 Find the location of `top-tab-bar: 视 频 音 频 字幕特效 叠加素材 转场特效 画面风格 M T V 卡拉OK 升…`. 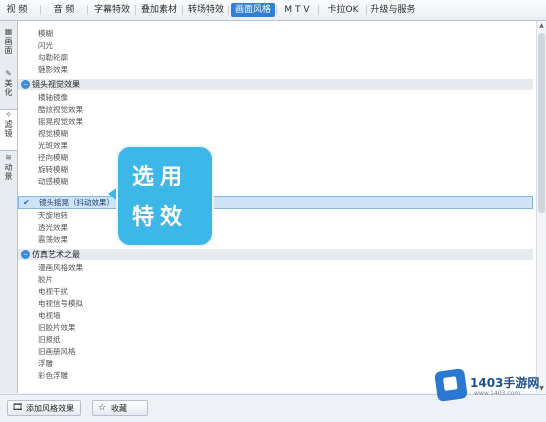

top-tab-bar: 视 频 音 频 字幕特效 叠加素材 转场特效 画面风格 M T V 卡拉OK 升… is located at coordinates (273, 10).